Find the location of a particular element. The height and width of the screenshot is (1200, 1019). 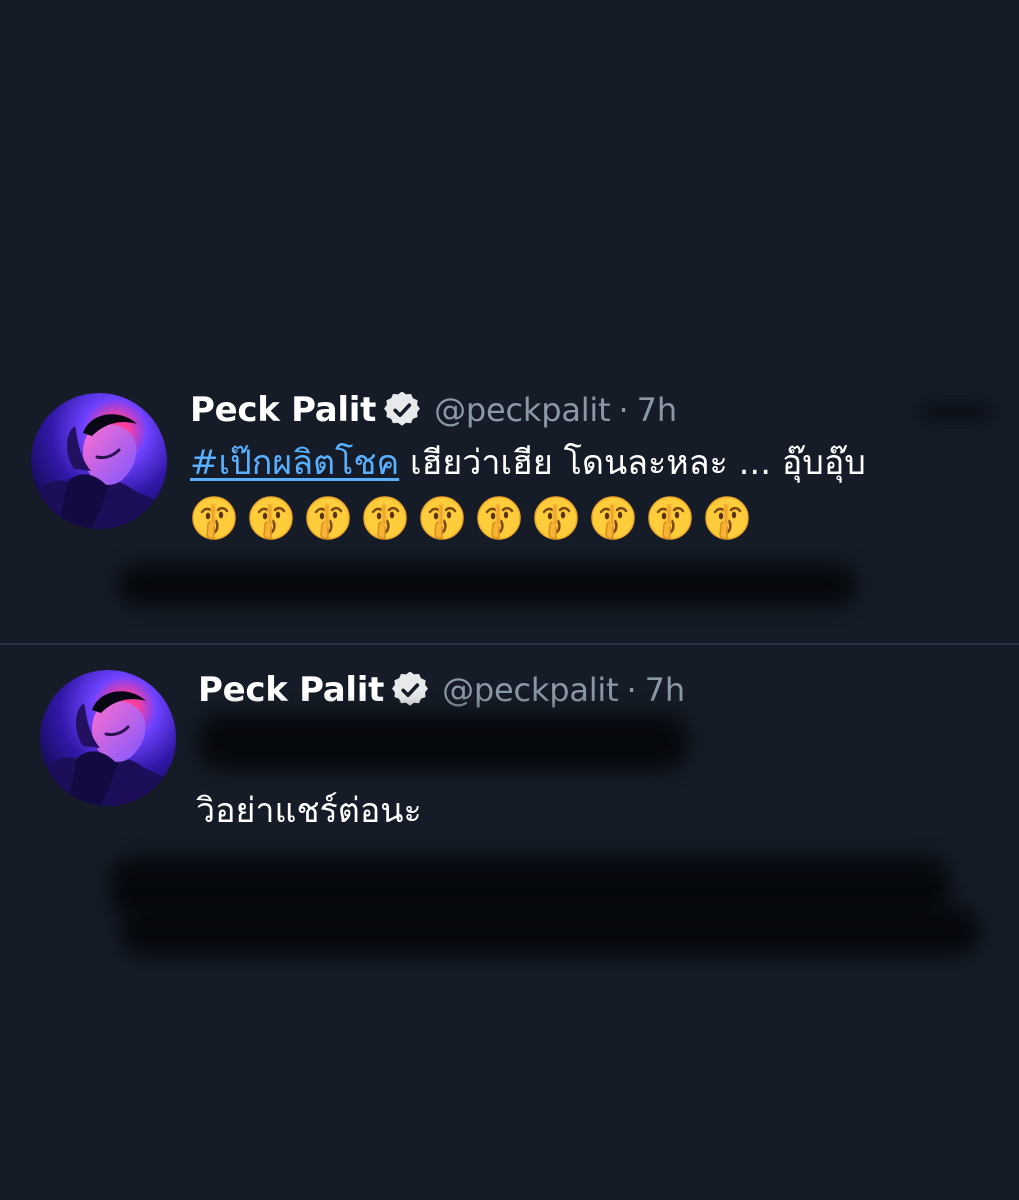

tweet-divider is located at coordinates (509, 644).